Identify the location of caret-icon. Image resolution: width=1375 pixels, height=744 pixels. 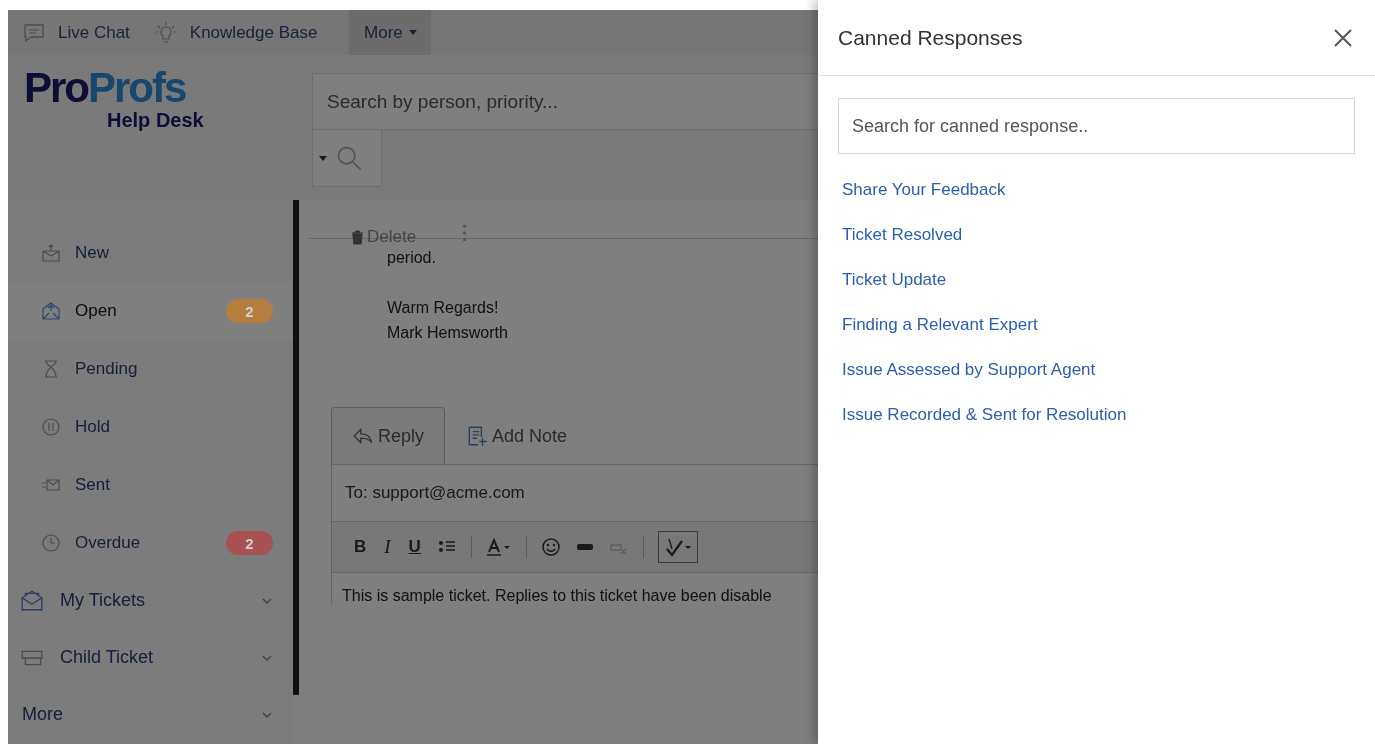
(412, 32).